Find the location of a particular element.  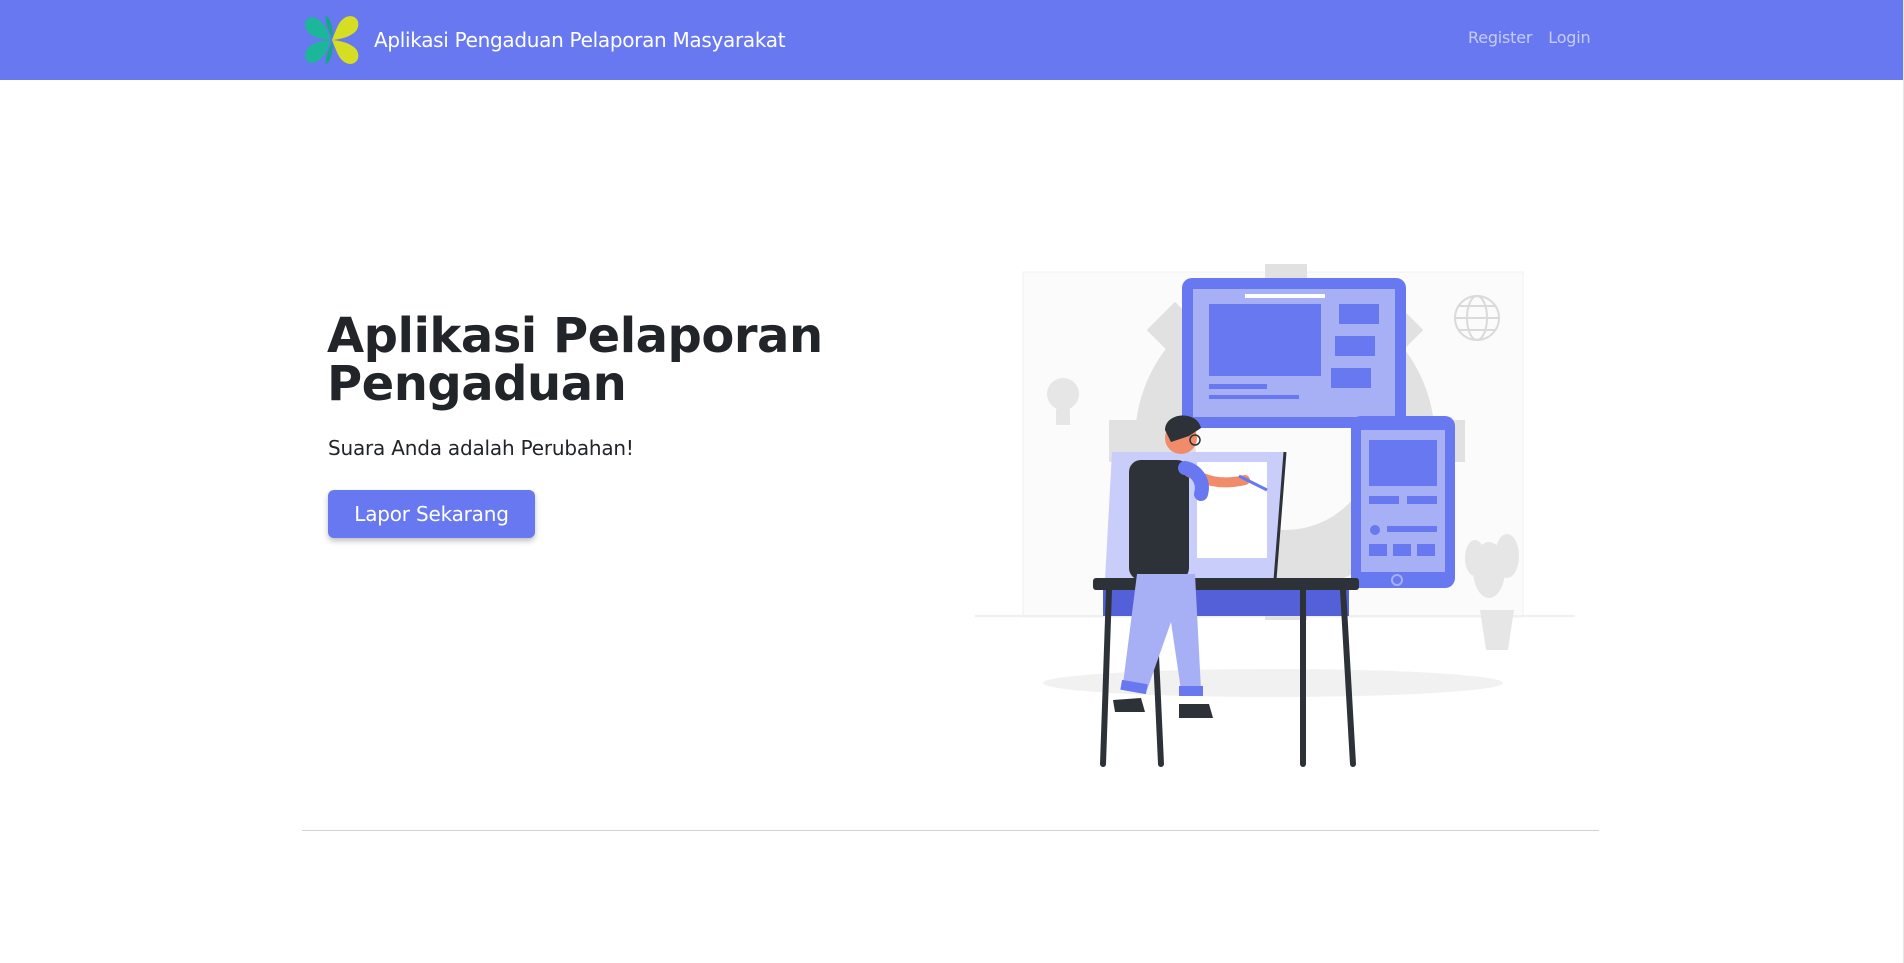

brand-title: Aplikasi Pengaduan Pelaporan Masyarakat is located at coordinates (580, 40).